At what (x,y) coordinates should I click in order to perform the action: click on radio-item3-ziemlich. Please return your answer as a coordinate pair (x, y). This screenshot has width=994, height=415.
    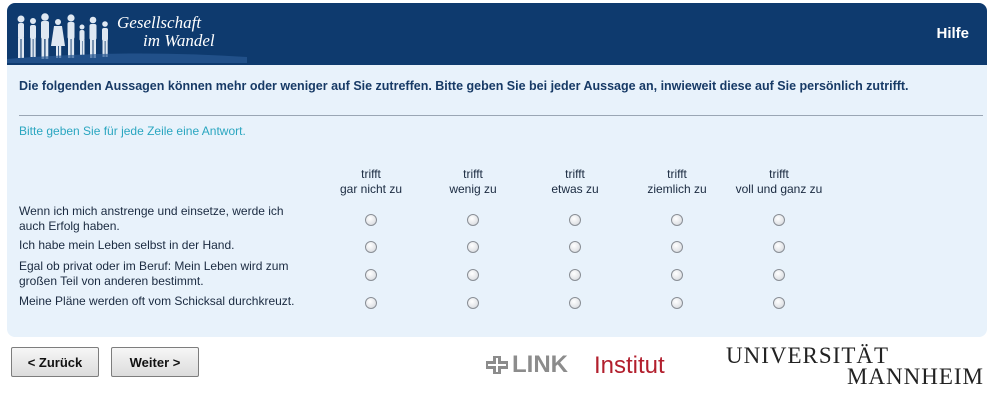
    Looking at the image, I should click on (677, 275).